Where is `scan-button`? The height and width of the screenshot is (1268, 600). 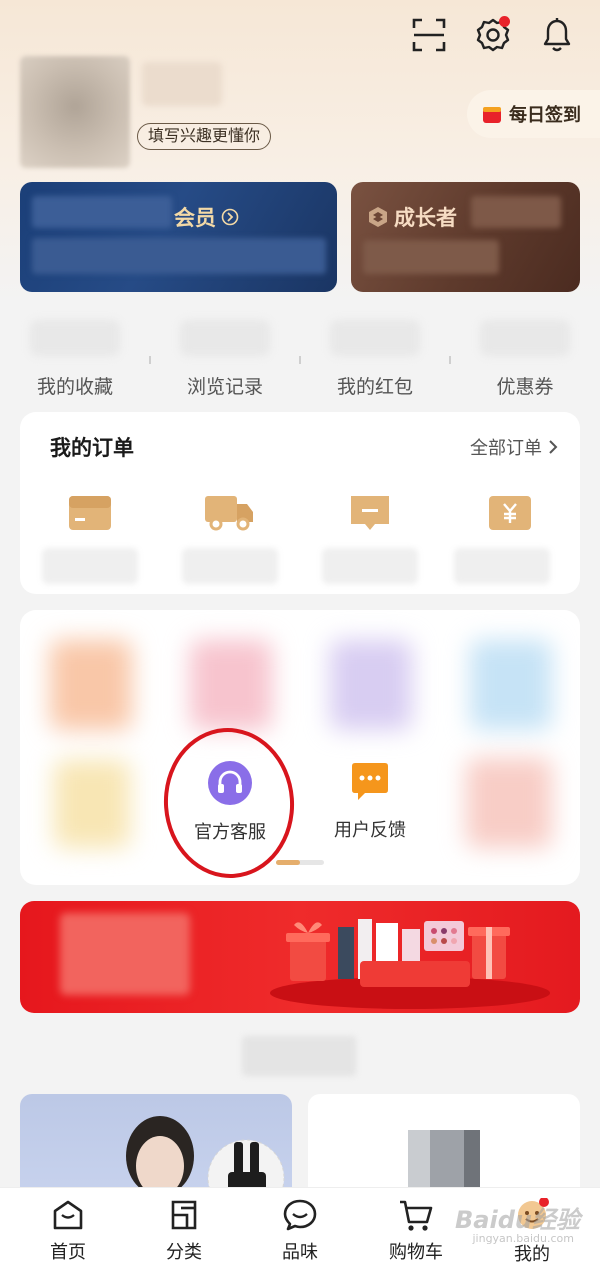
scan-button is located at coordinates (429, 35).